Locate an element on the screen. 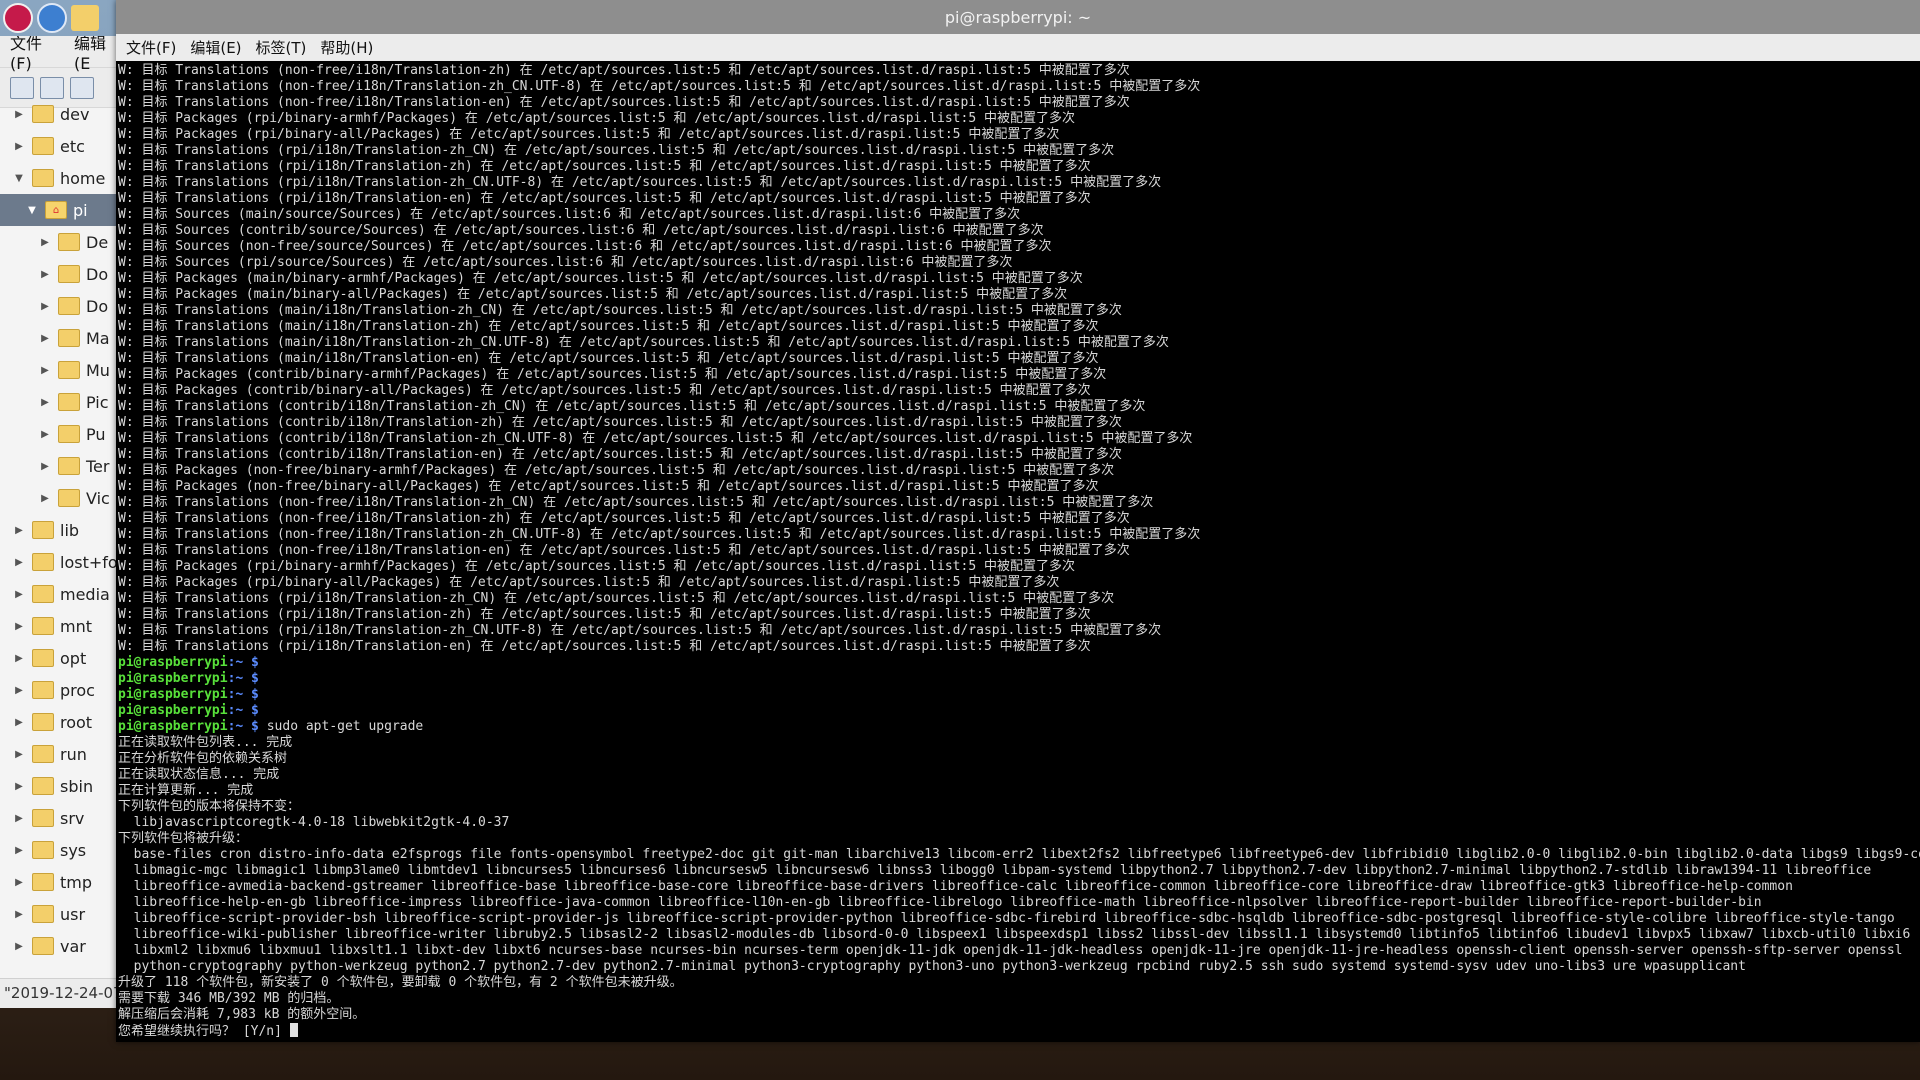 This screenshot has width=1920, height=1080. menu-file: 文件(F) is located at coordinates (151, 47).